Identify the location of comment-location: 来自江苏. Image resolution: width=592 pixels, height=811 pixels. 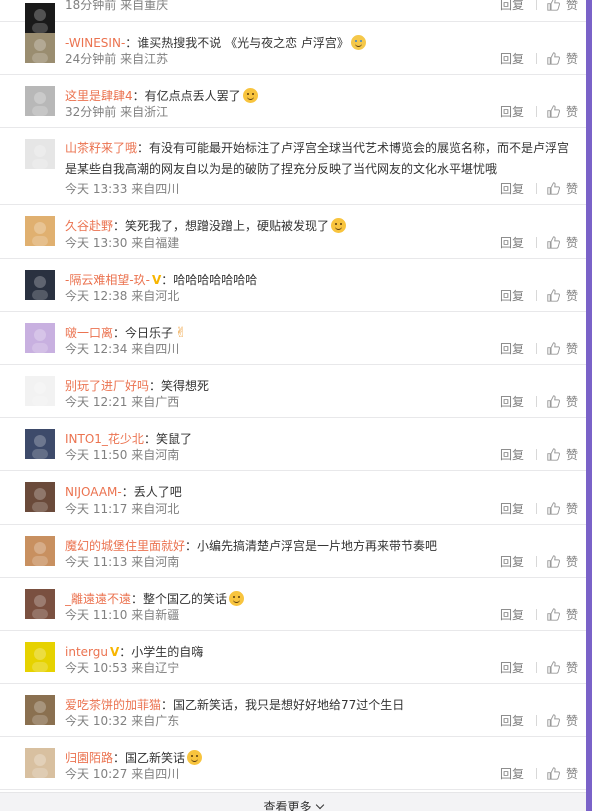
(144, 59).